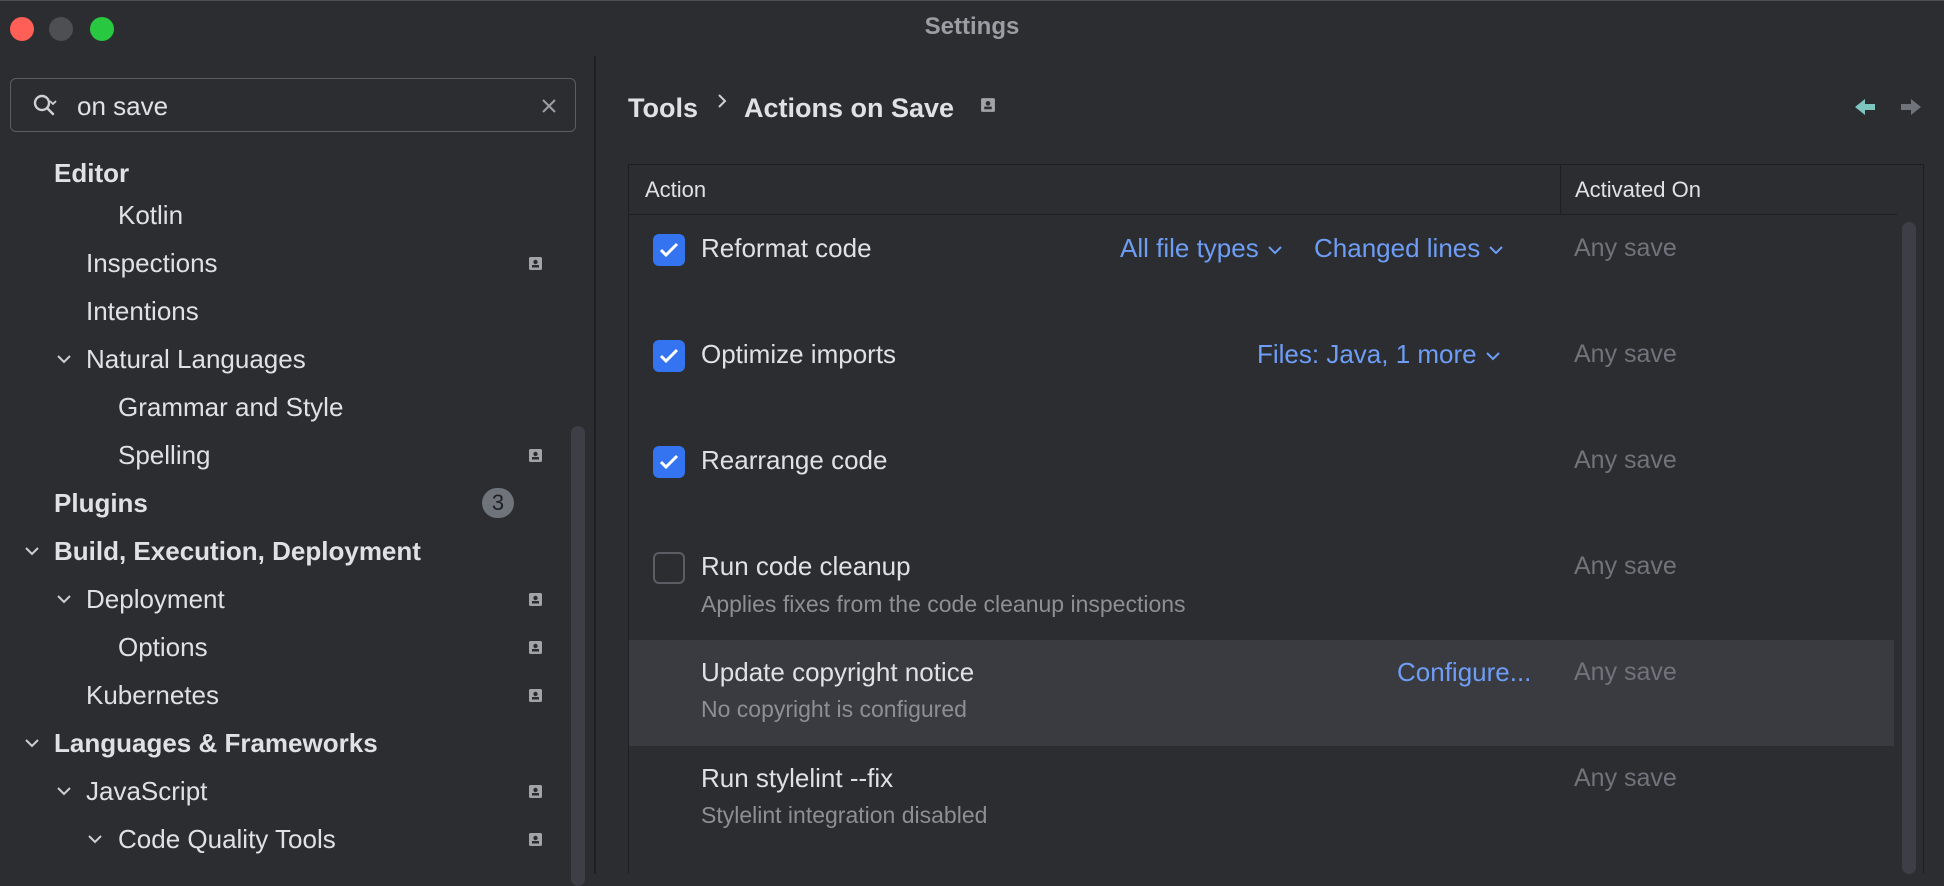 This screenshot has height=886, width=1944. Describe the element at coordinates (1909, 548) in the screenshot. I see `content-scrollbar` at that location.